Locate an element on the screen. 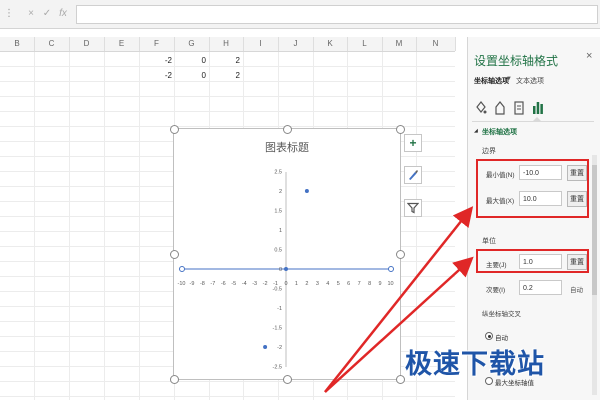 Image resolution: width=600 pixels, height=400 pixels. watermark-logo: 极速下载站 is located at coordinates (475, 364).